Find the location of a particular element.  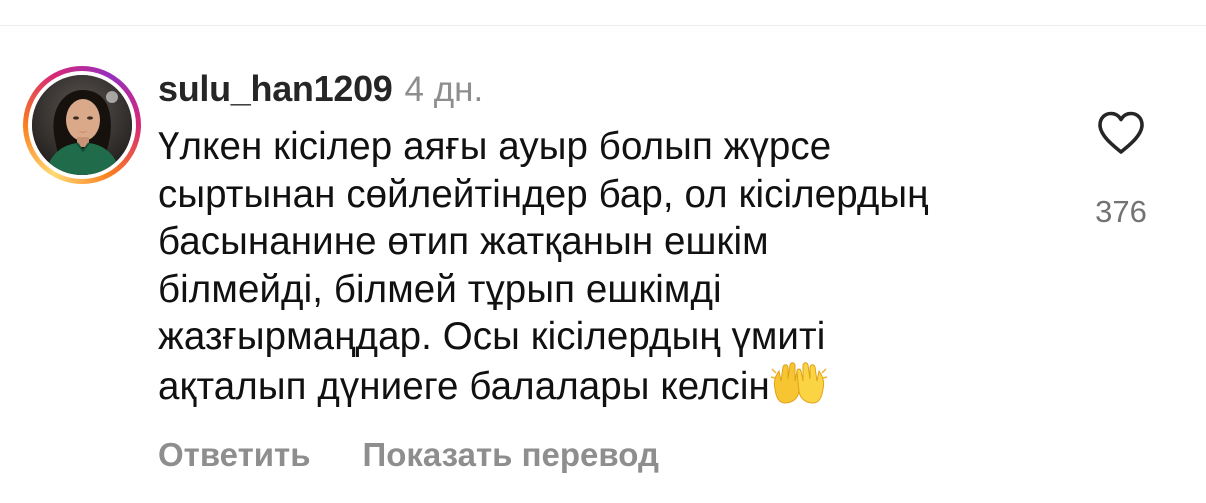

like-count: 376 is located at coordinates (1121, 211).